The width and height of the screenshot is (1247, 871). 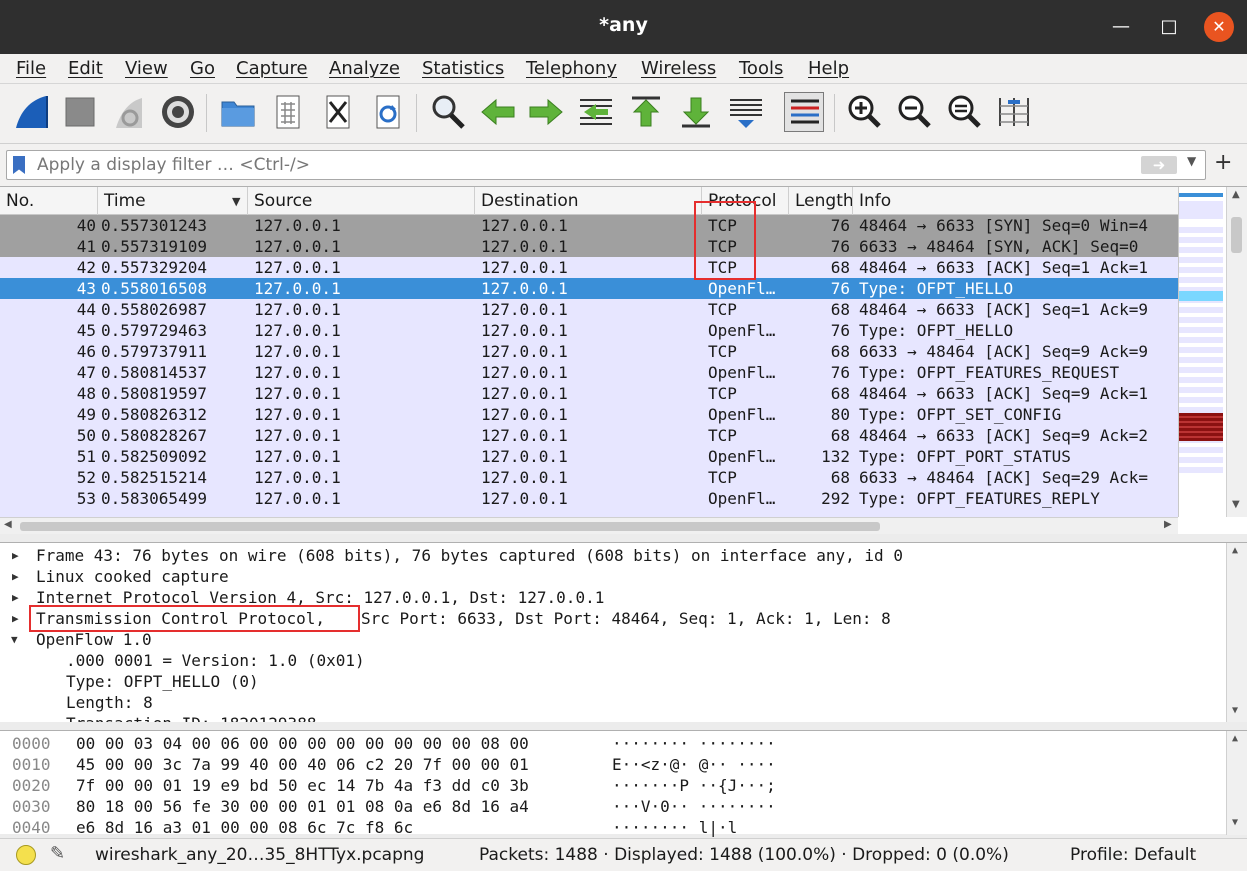 I want to click on col-source: Source, so click(x=361, y=201).